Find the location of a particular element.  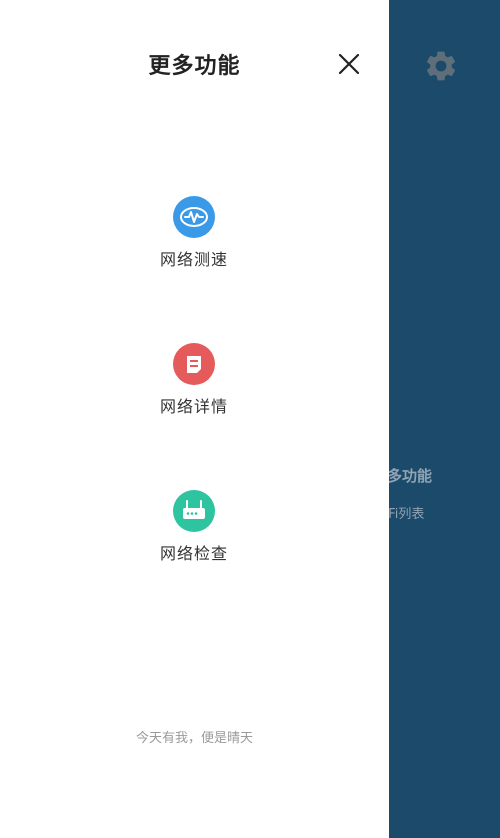

menu-item-speed-test: 网络测速 is located at coordinates (194, 233).